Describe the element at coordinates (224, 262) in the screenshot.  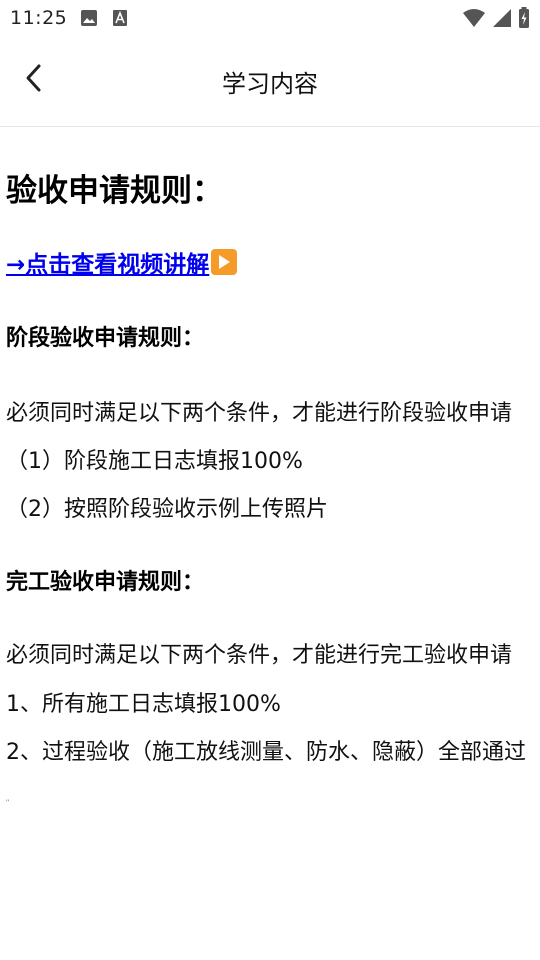
I see `play-icon` at that location.